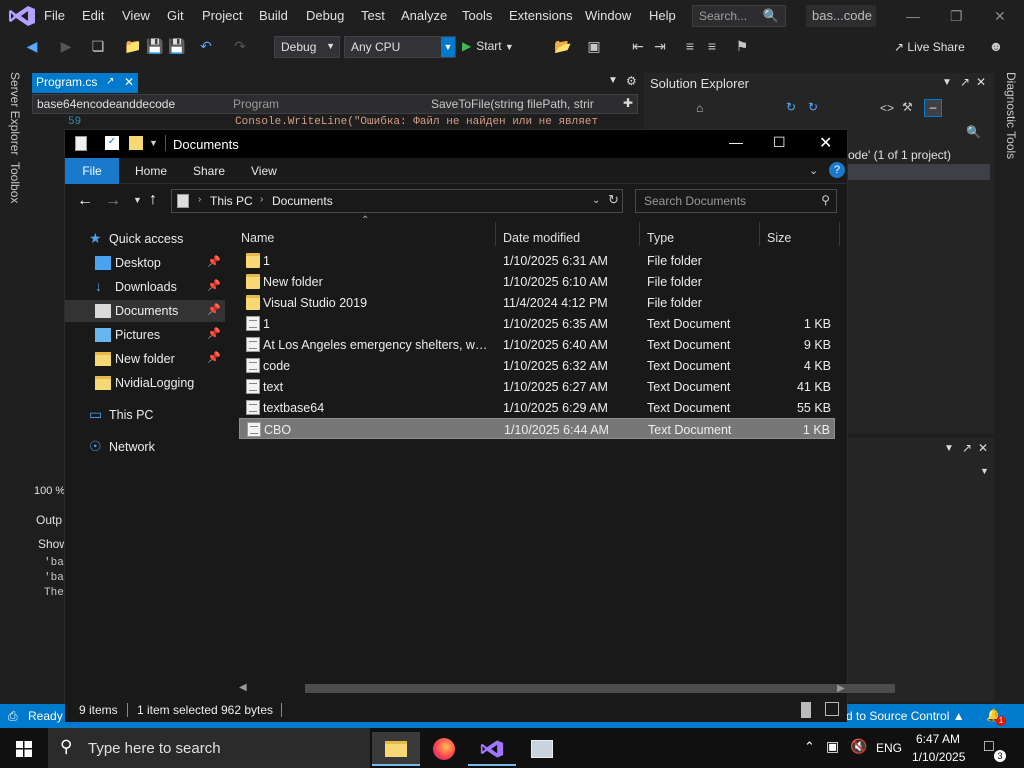  I want to click on save-icon: 💾, so click(154, 46).